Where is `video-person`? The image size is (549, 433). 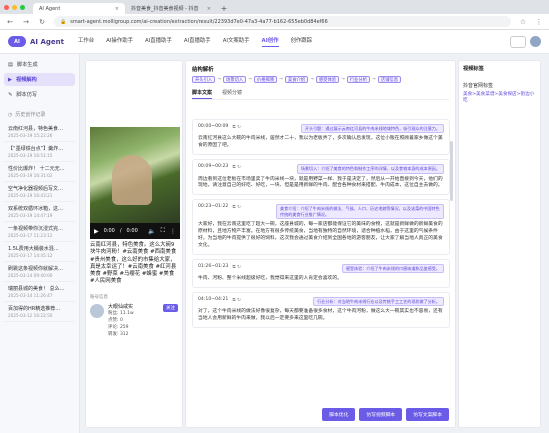
video-person is located at coordinates (132, 180).